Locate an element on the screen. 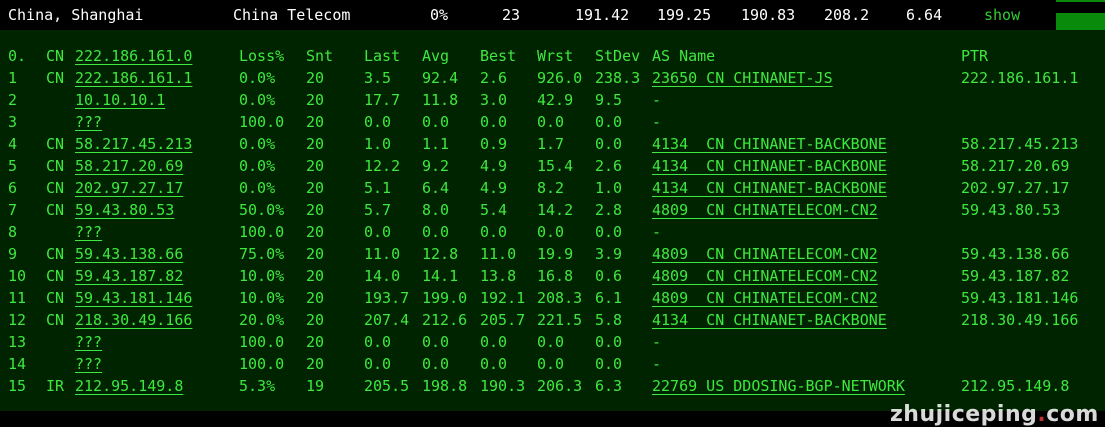  cell-stdev: 5.8 is located at coordinates (609, 320).